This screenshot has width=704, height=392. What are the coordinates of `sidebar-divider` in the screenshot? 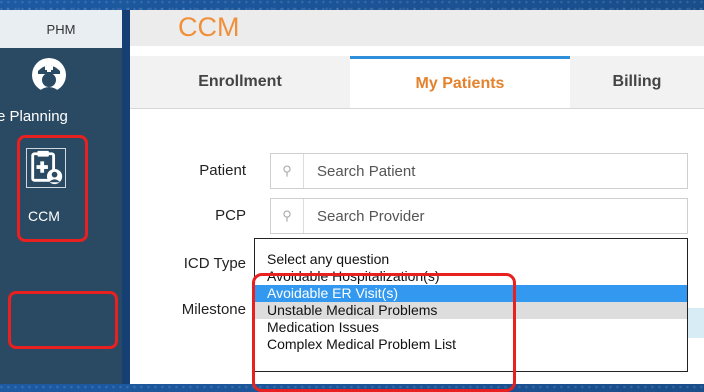 It's located at (126, 197).